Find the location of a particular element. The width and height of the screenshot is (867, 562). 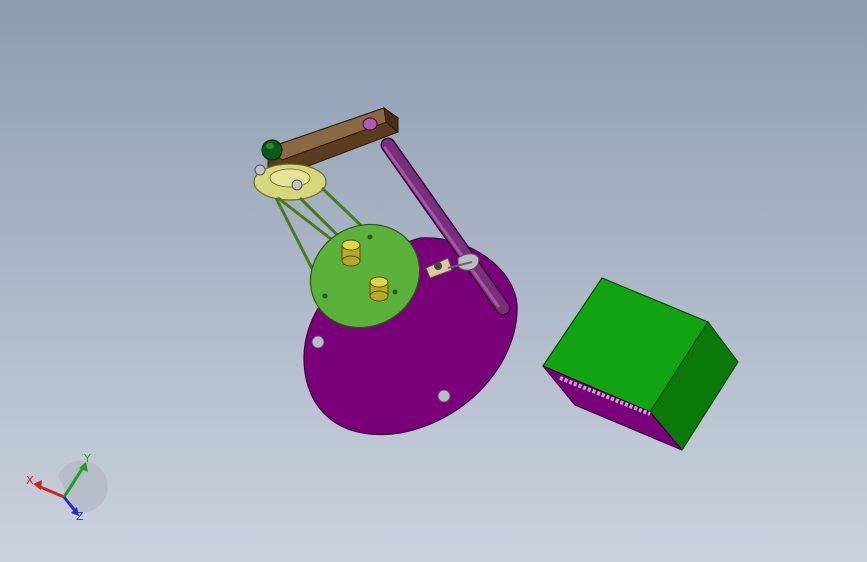

pin-2-bottom is located at coordinates (379, 296).